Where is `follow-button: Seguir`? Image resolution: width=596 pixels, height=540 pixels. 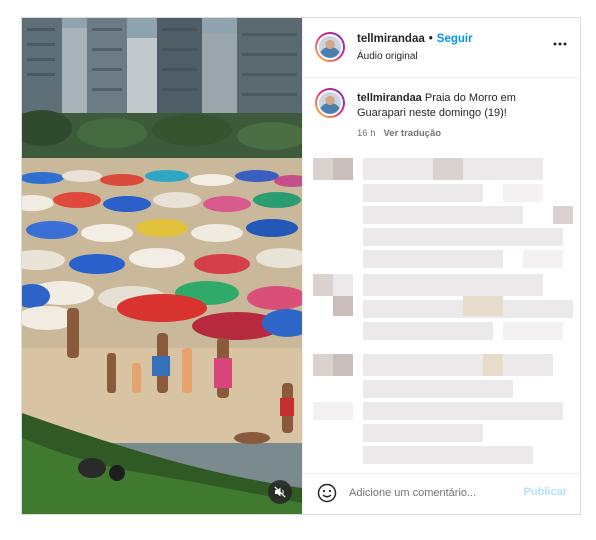
follow-button: Seguir is located at coordinates (455, 39).